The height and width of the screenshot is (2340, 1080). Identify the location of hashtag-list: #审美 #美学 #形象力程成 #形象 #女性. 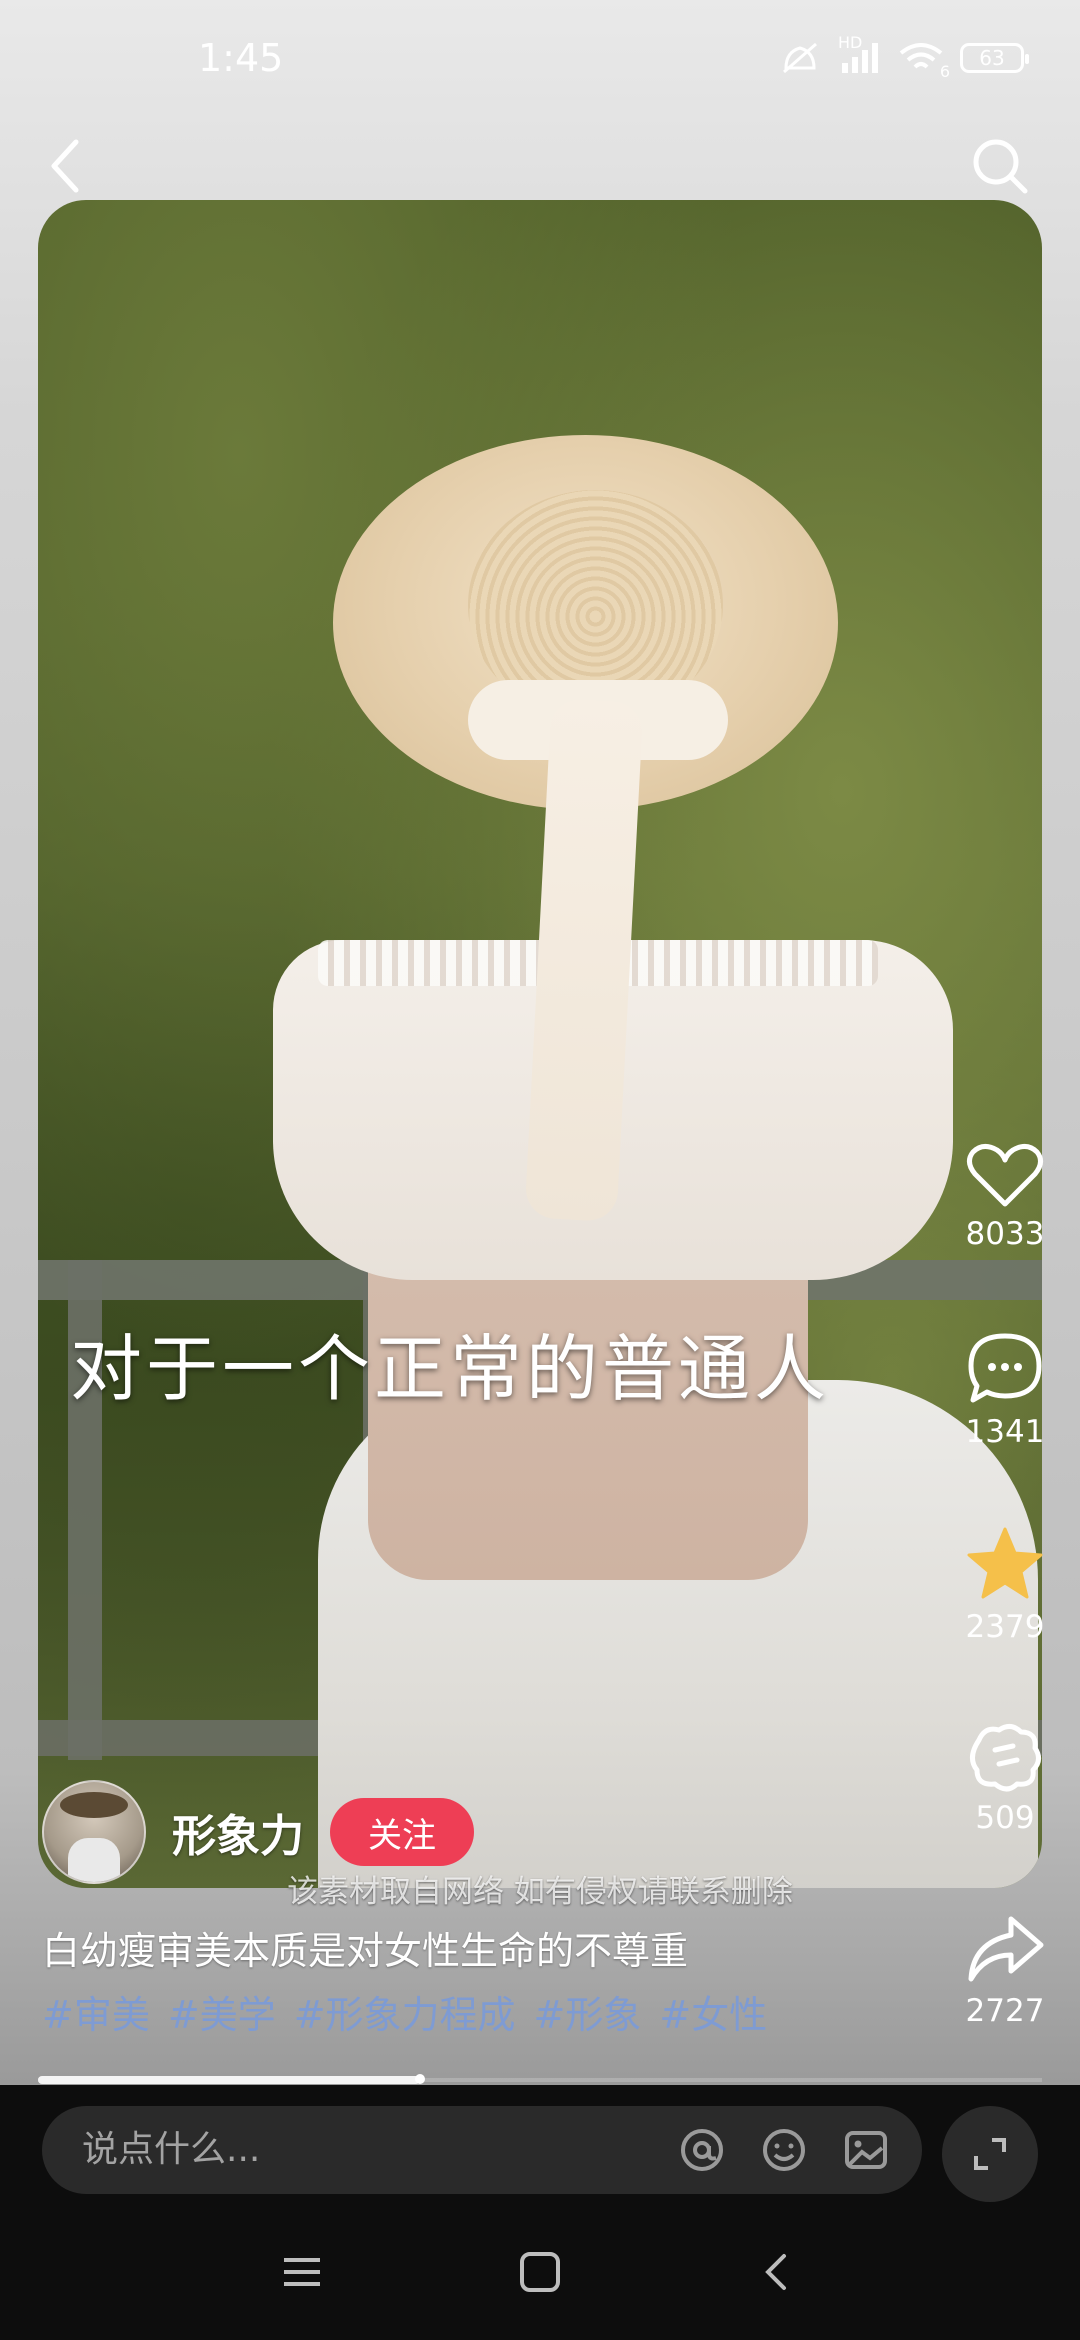
(404, 2011).